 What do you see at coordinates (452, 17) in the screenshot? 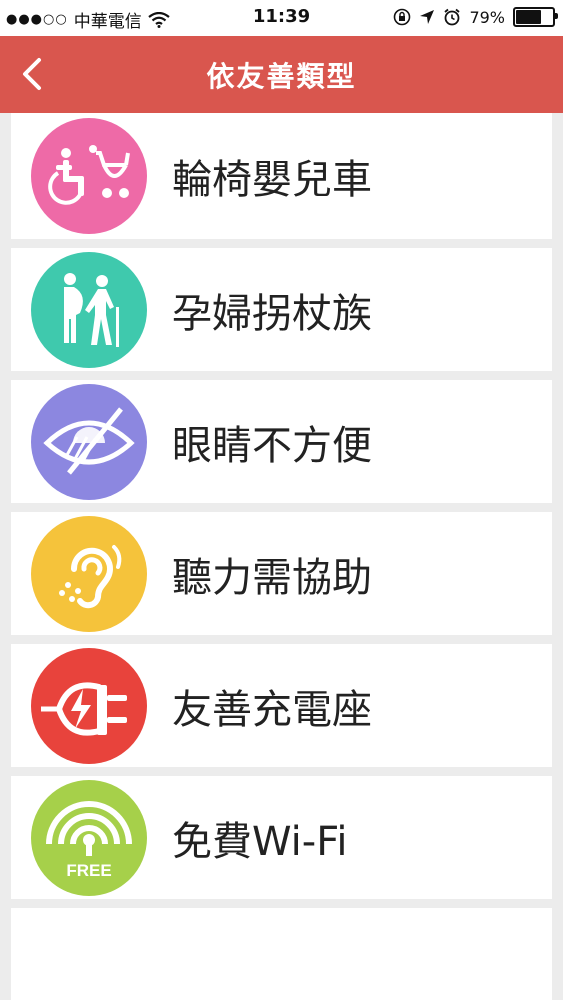
I see `alarm-icon` at bounding box center [452, 17].